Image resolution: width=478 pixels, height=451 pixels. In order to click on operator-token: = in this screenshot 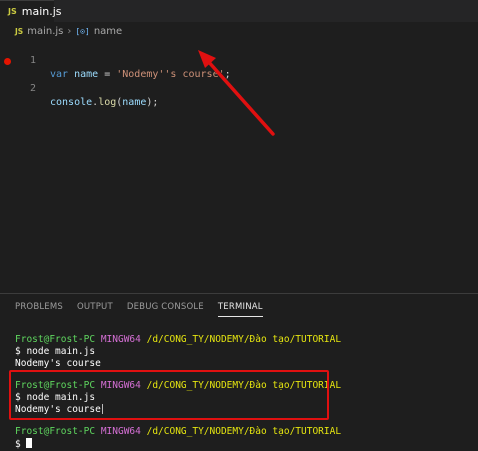, I will do `click(107, 74)`.